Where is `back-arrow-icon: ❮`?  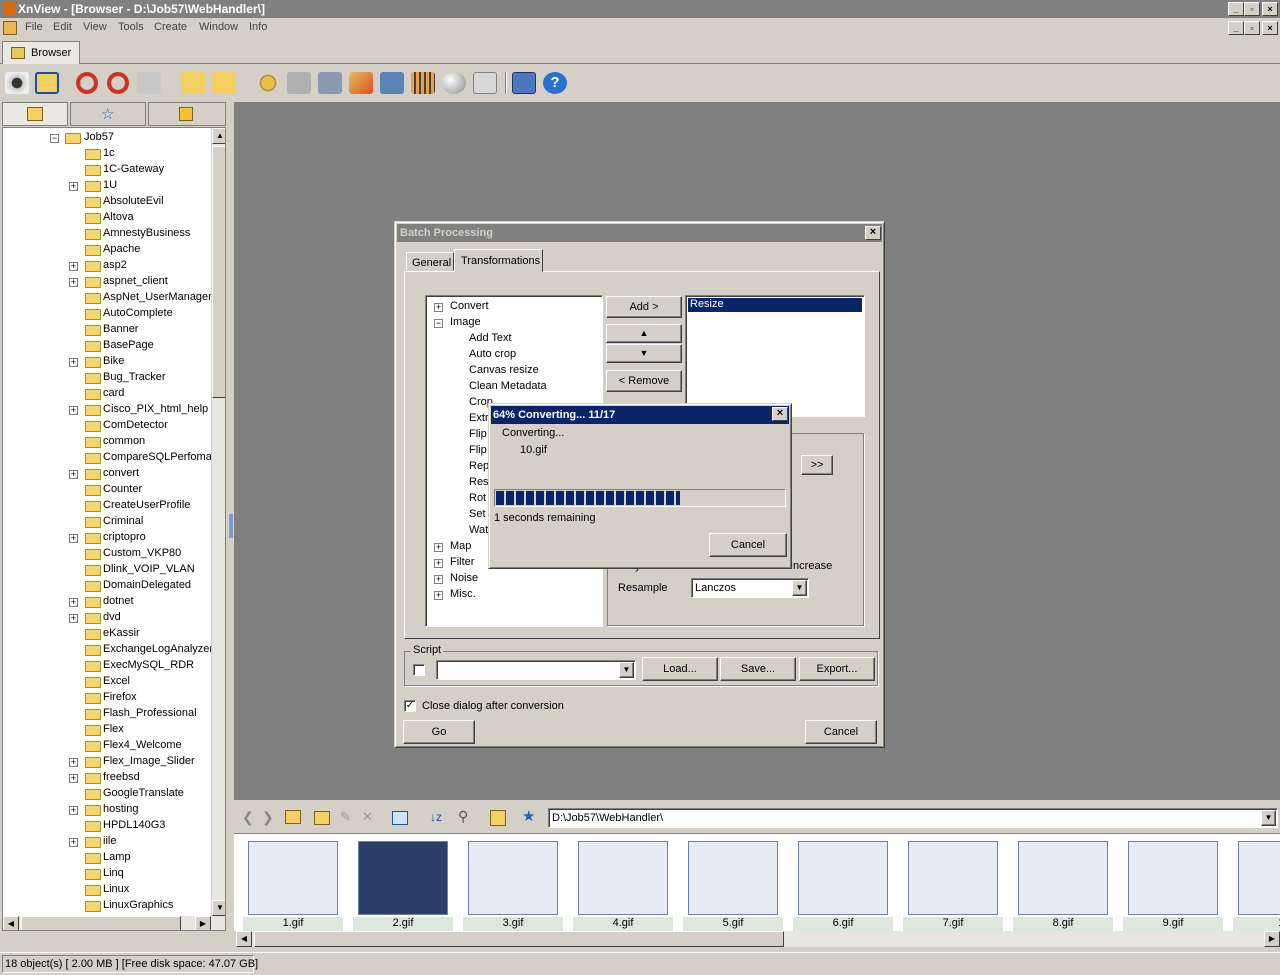 back-arrow-icon: ❮ is located at coordinates (248, 817).